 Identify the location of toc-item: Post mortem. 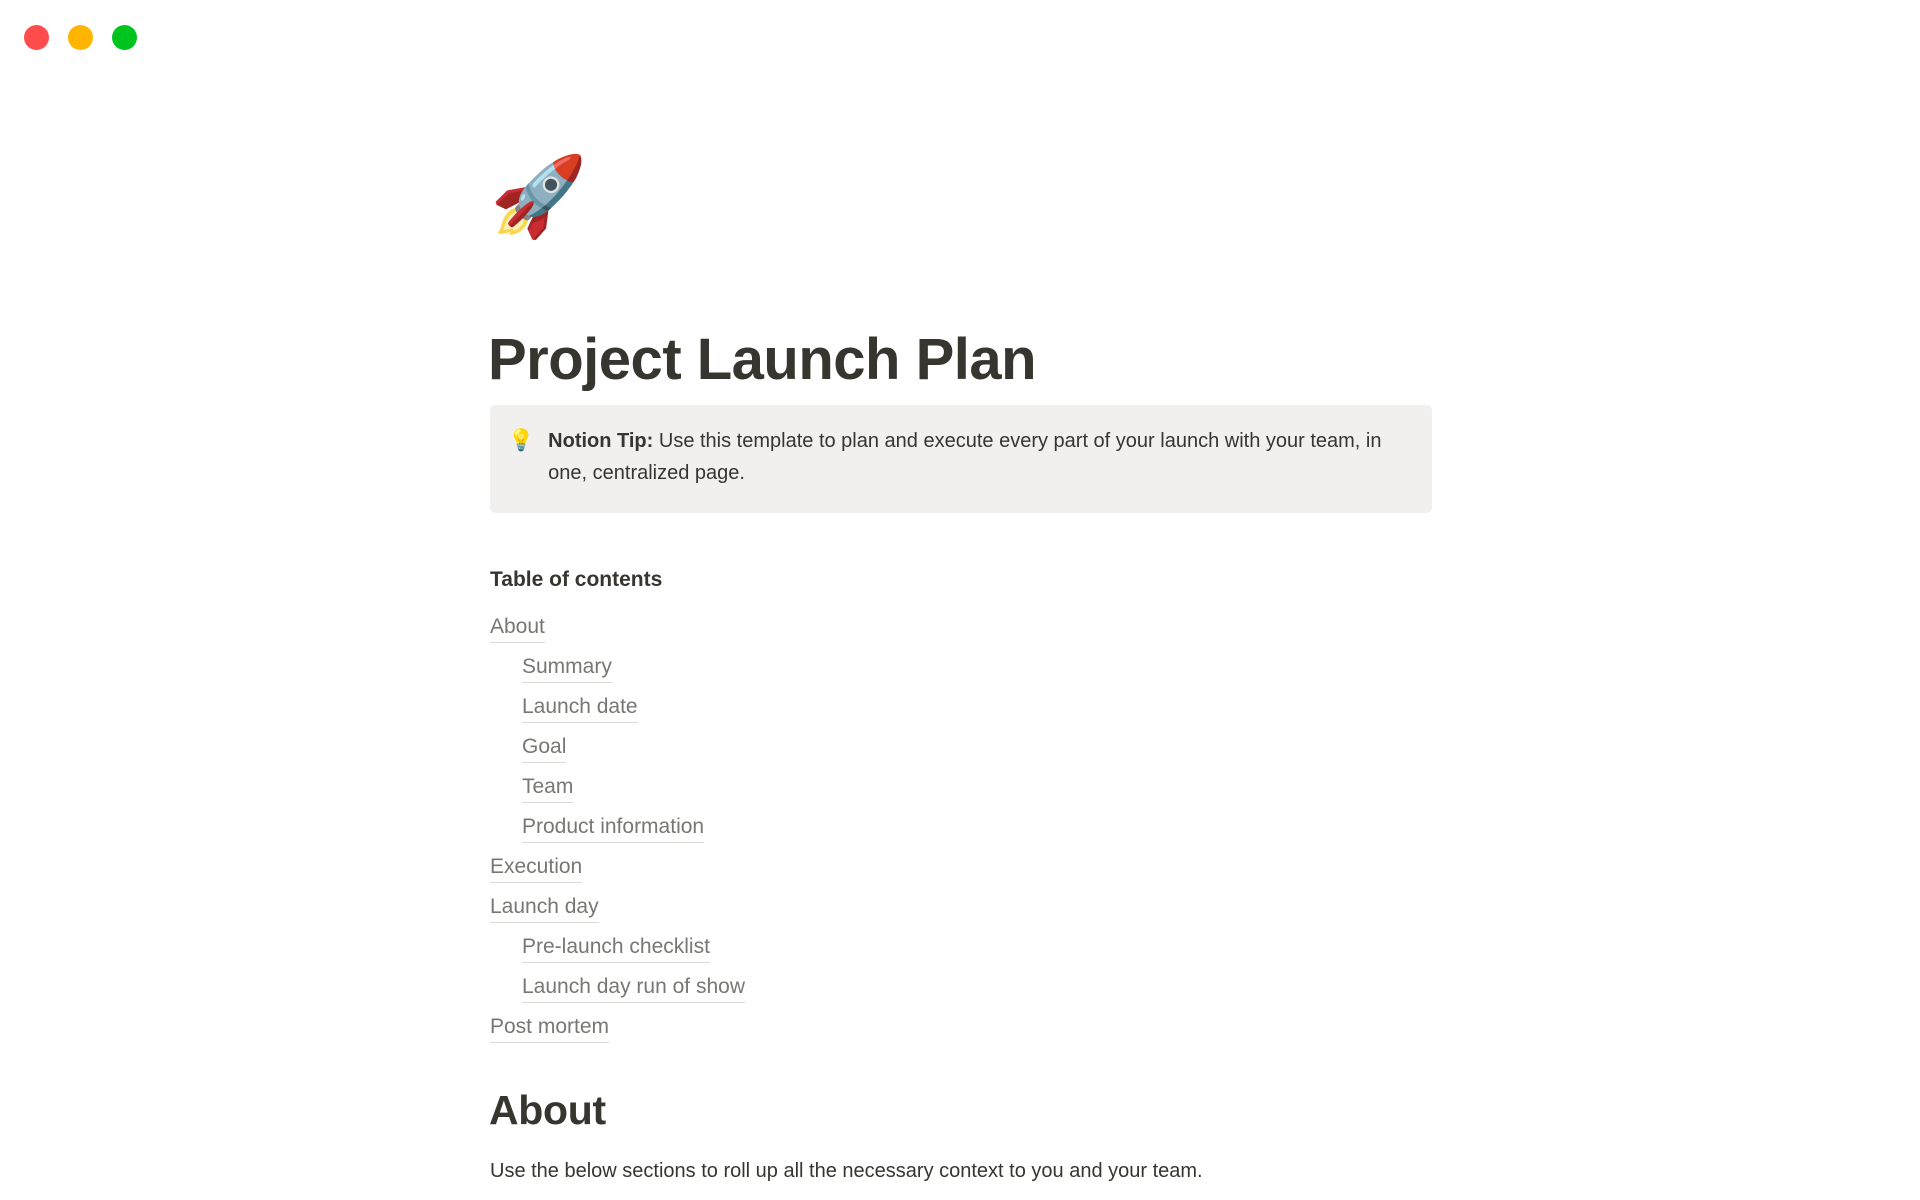
(840, 1027).